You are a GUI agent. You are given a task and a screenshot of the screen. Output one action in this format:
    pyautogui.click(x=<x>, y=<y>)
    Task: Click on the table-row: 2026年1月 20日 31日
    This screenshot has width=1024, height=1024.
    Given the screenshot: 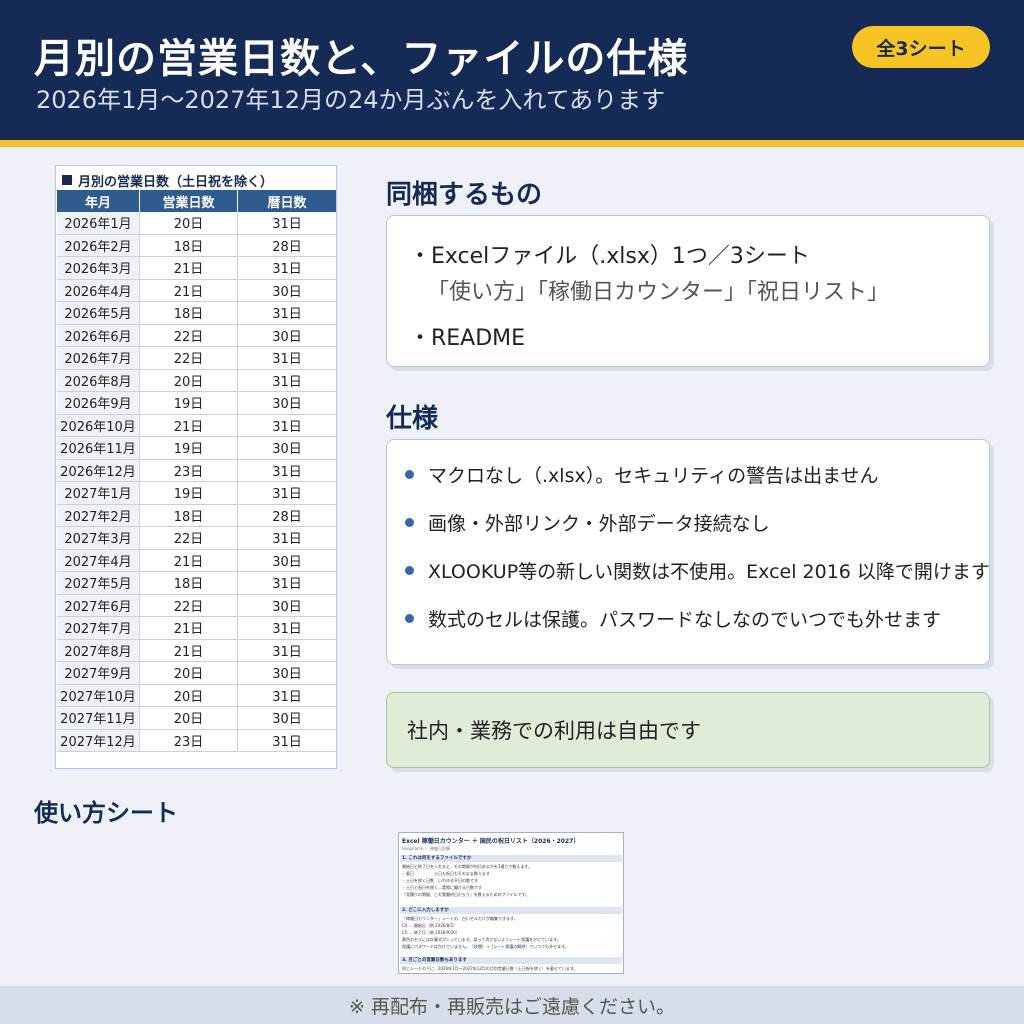 What is the action you would take?
    pyautogui.click(x=196, y=223)
    